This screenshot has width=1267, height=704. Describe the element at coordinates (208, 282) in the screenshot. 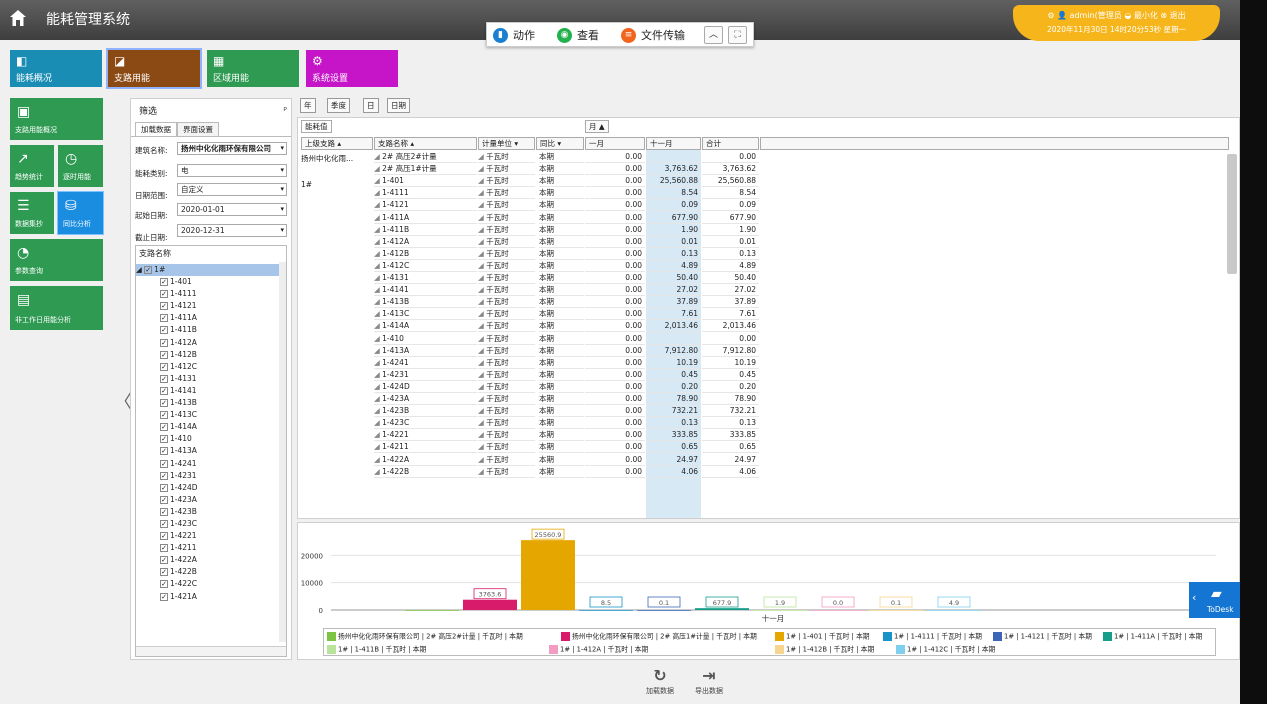

I see `tree-item: ✓ 1-401` at that location.